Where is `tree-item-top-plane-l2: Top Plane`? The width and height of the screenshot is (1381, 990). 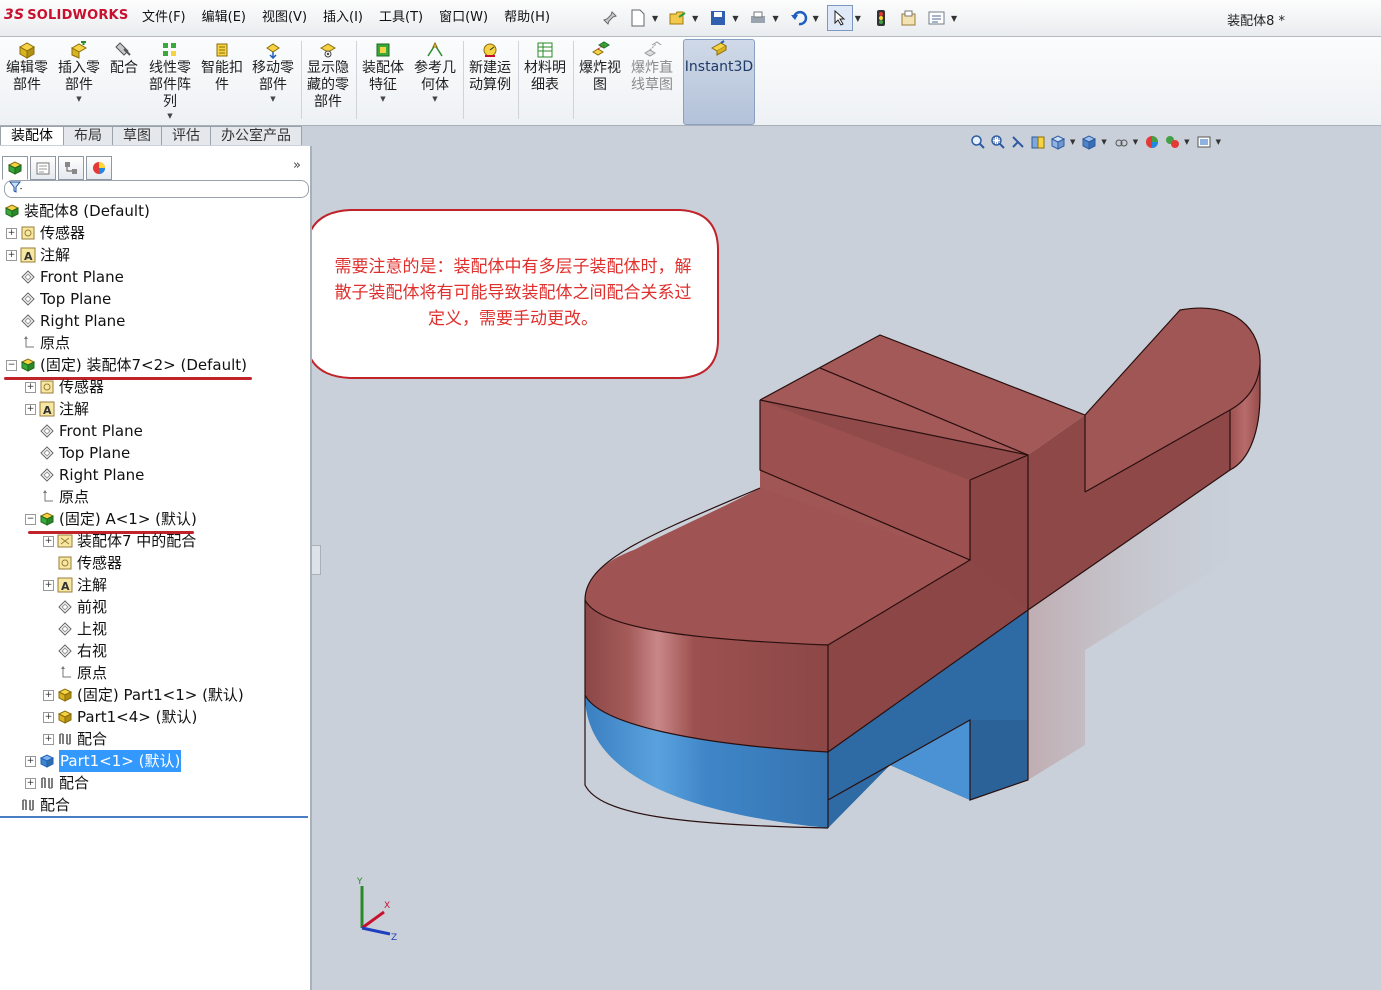 tree-item-top-plane-l2: Top Plane is located at coordinates (77, 453).